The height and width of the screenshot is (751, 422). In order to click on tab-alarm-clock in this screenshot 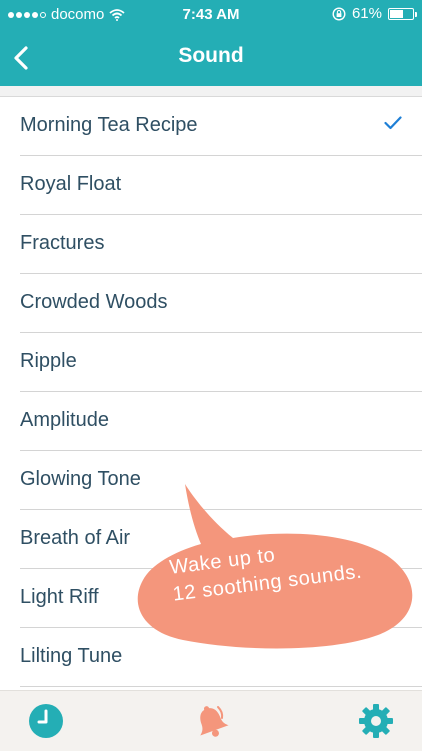, I will do `click(46, 721)`.